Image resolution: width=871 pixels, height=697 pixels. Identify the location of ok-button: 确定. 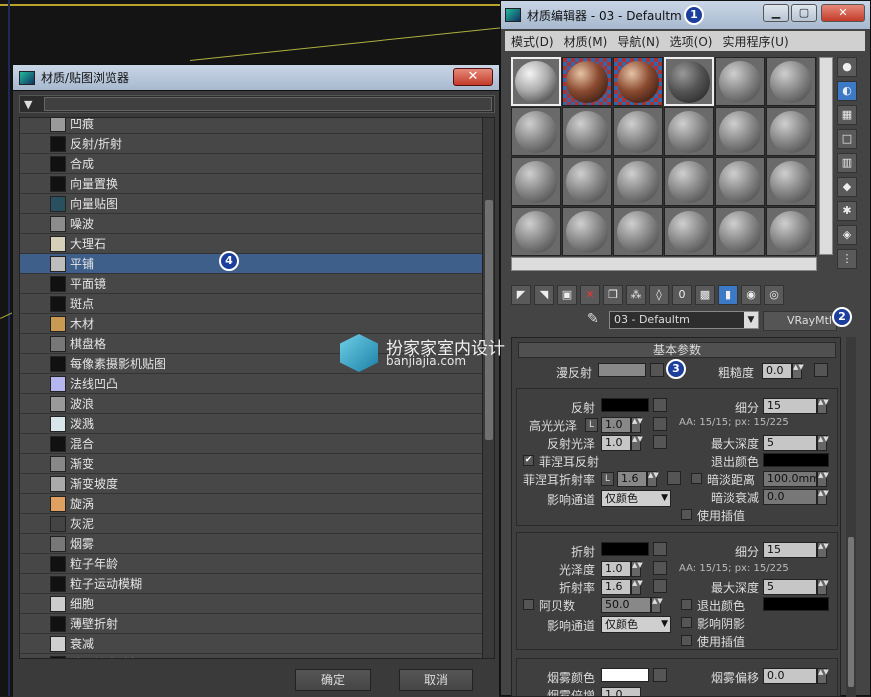
(333, 680).